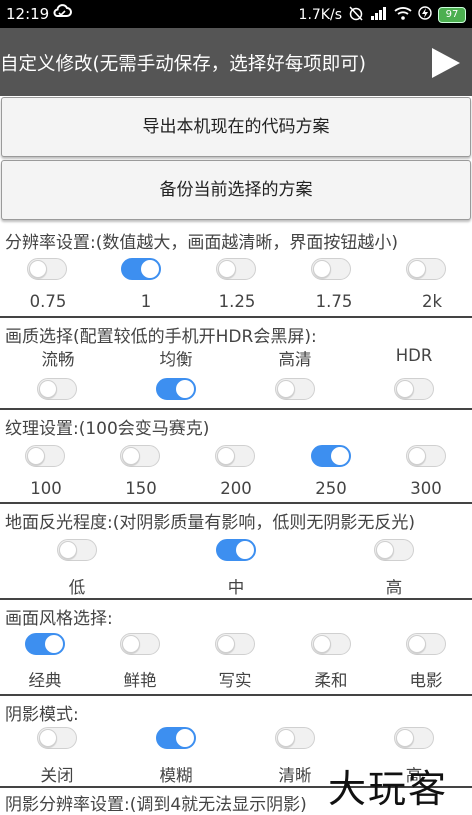 The width and height of the screenshot is (472, 815). Describe the element at coordinates (425, 15) in the screenshot. I see `charging-icon` at that location.